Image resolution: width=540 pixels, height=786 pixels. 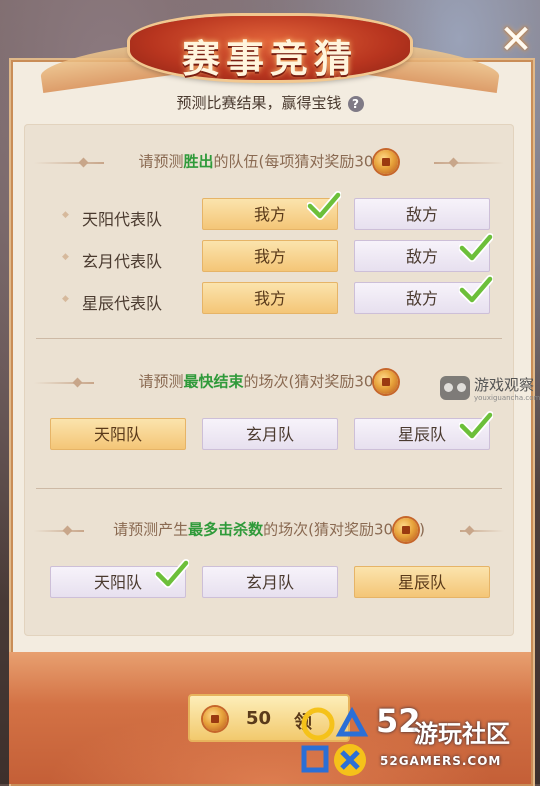 I want to click on watermark-controller-logo-icon, so click(x=335, y=741).